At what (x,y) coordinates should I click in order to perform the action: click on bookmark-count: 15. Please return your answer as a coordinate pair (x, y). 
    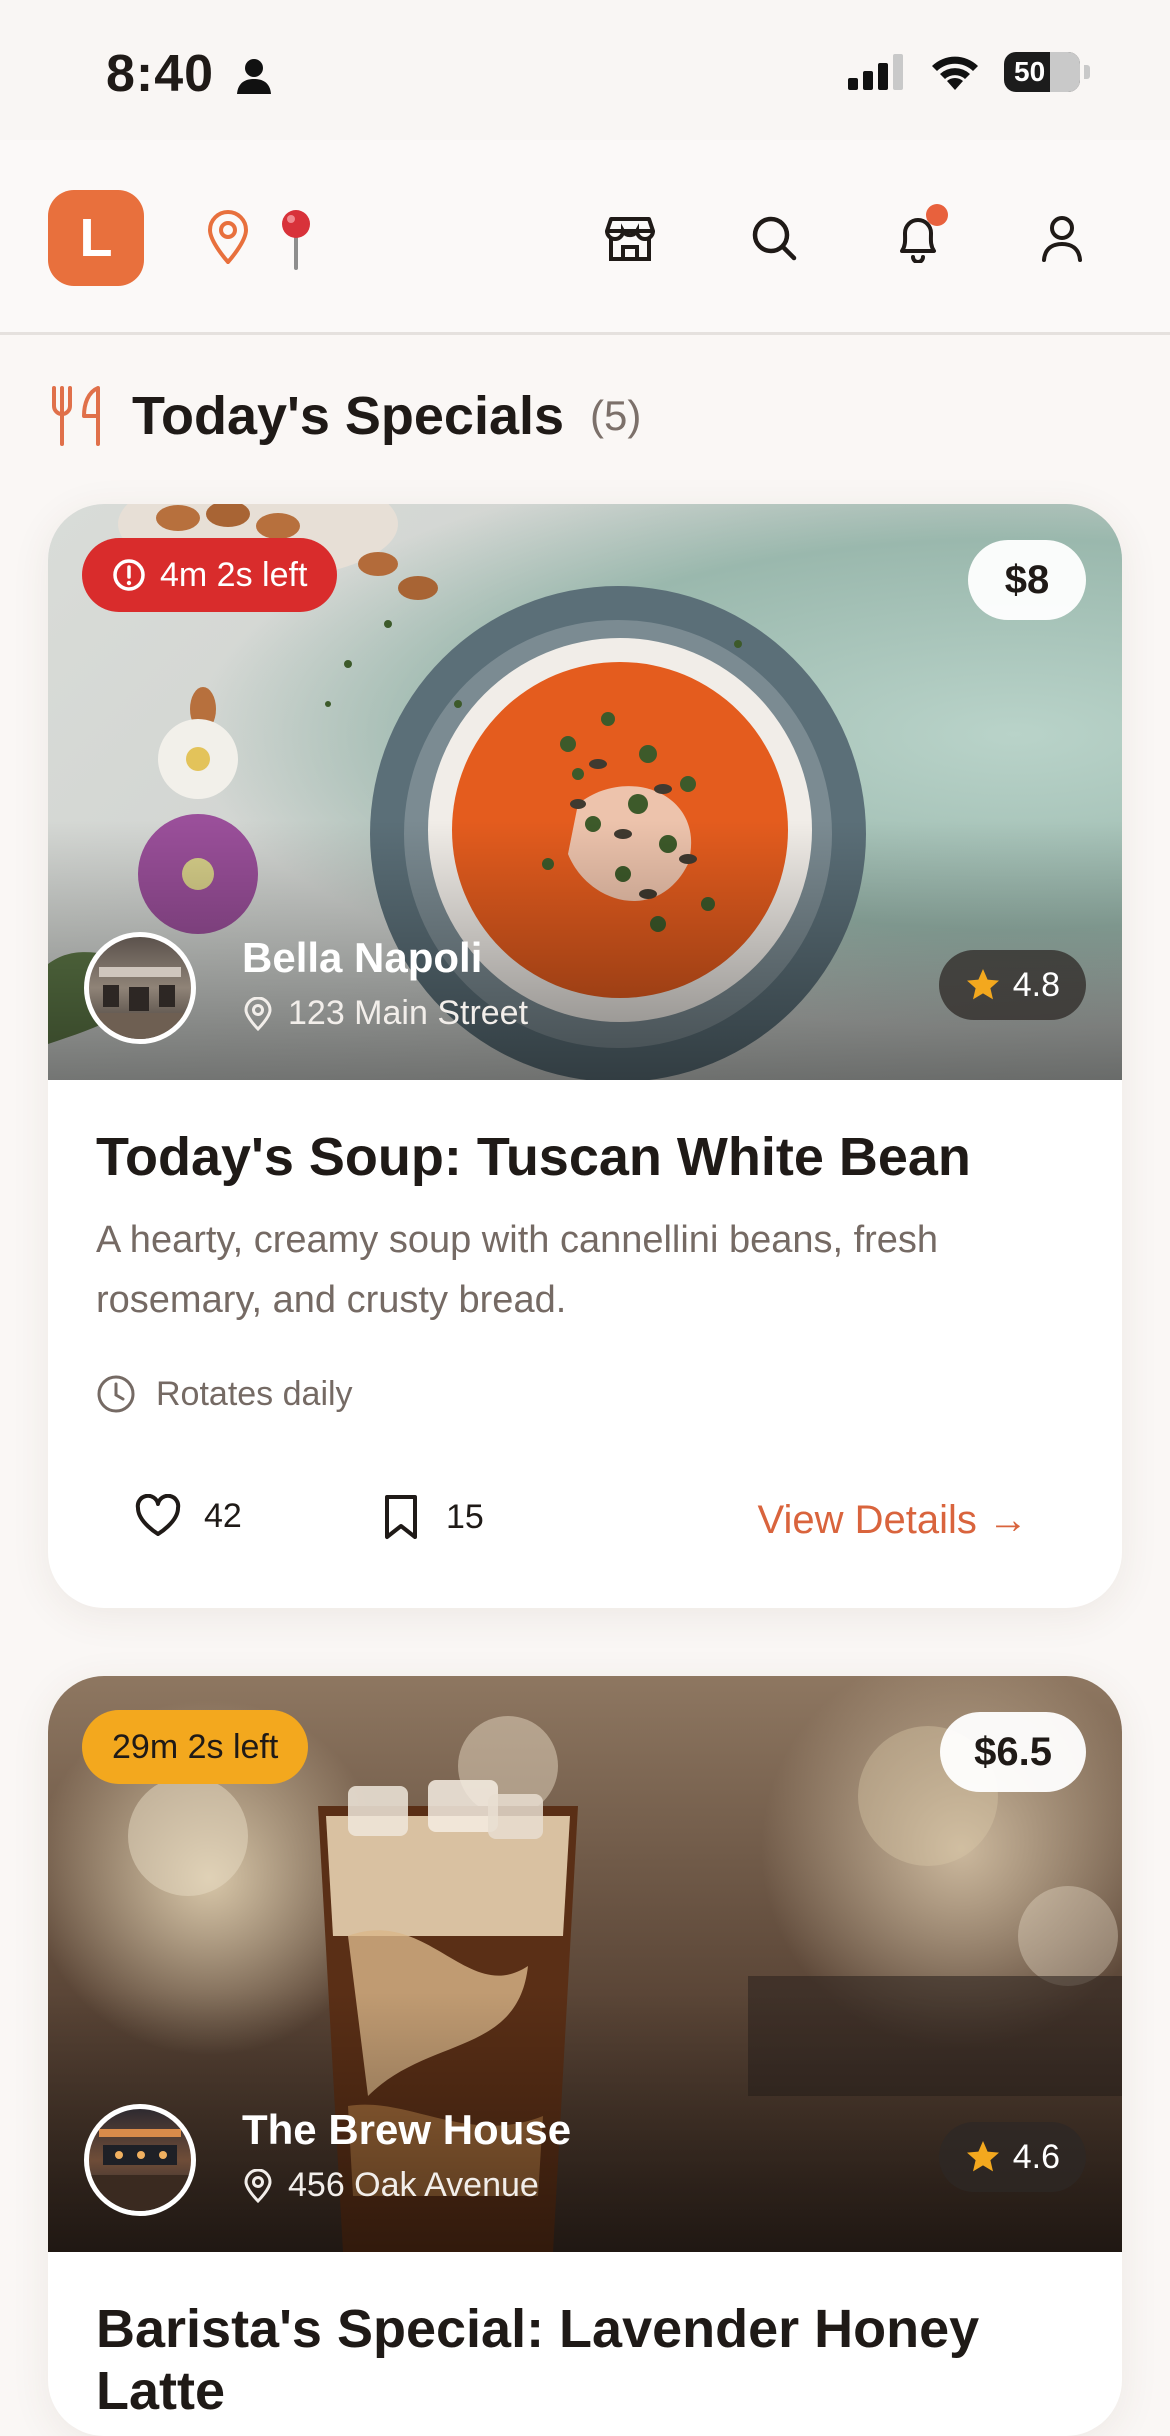
    Looking at the image, I should click on (465, 1516).